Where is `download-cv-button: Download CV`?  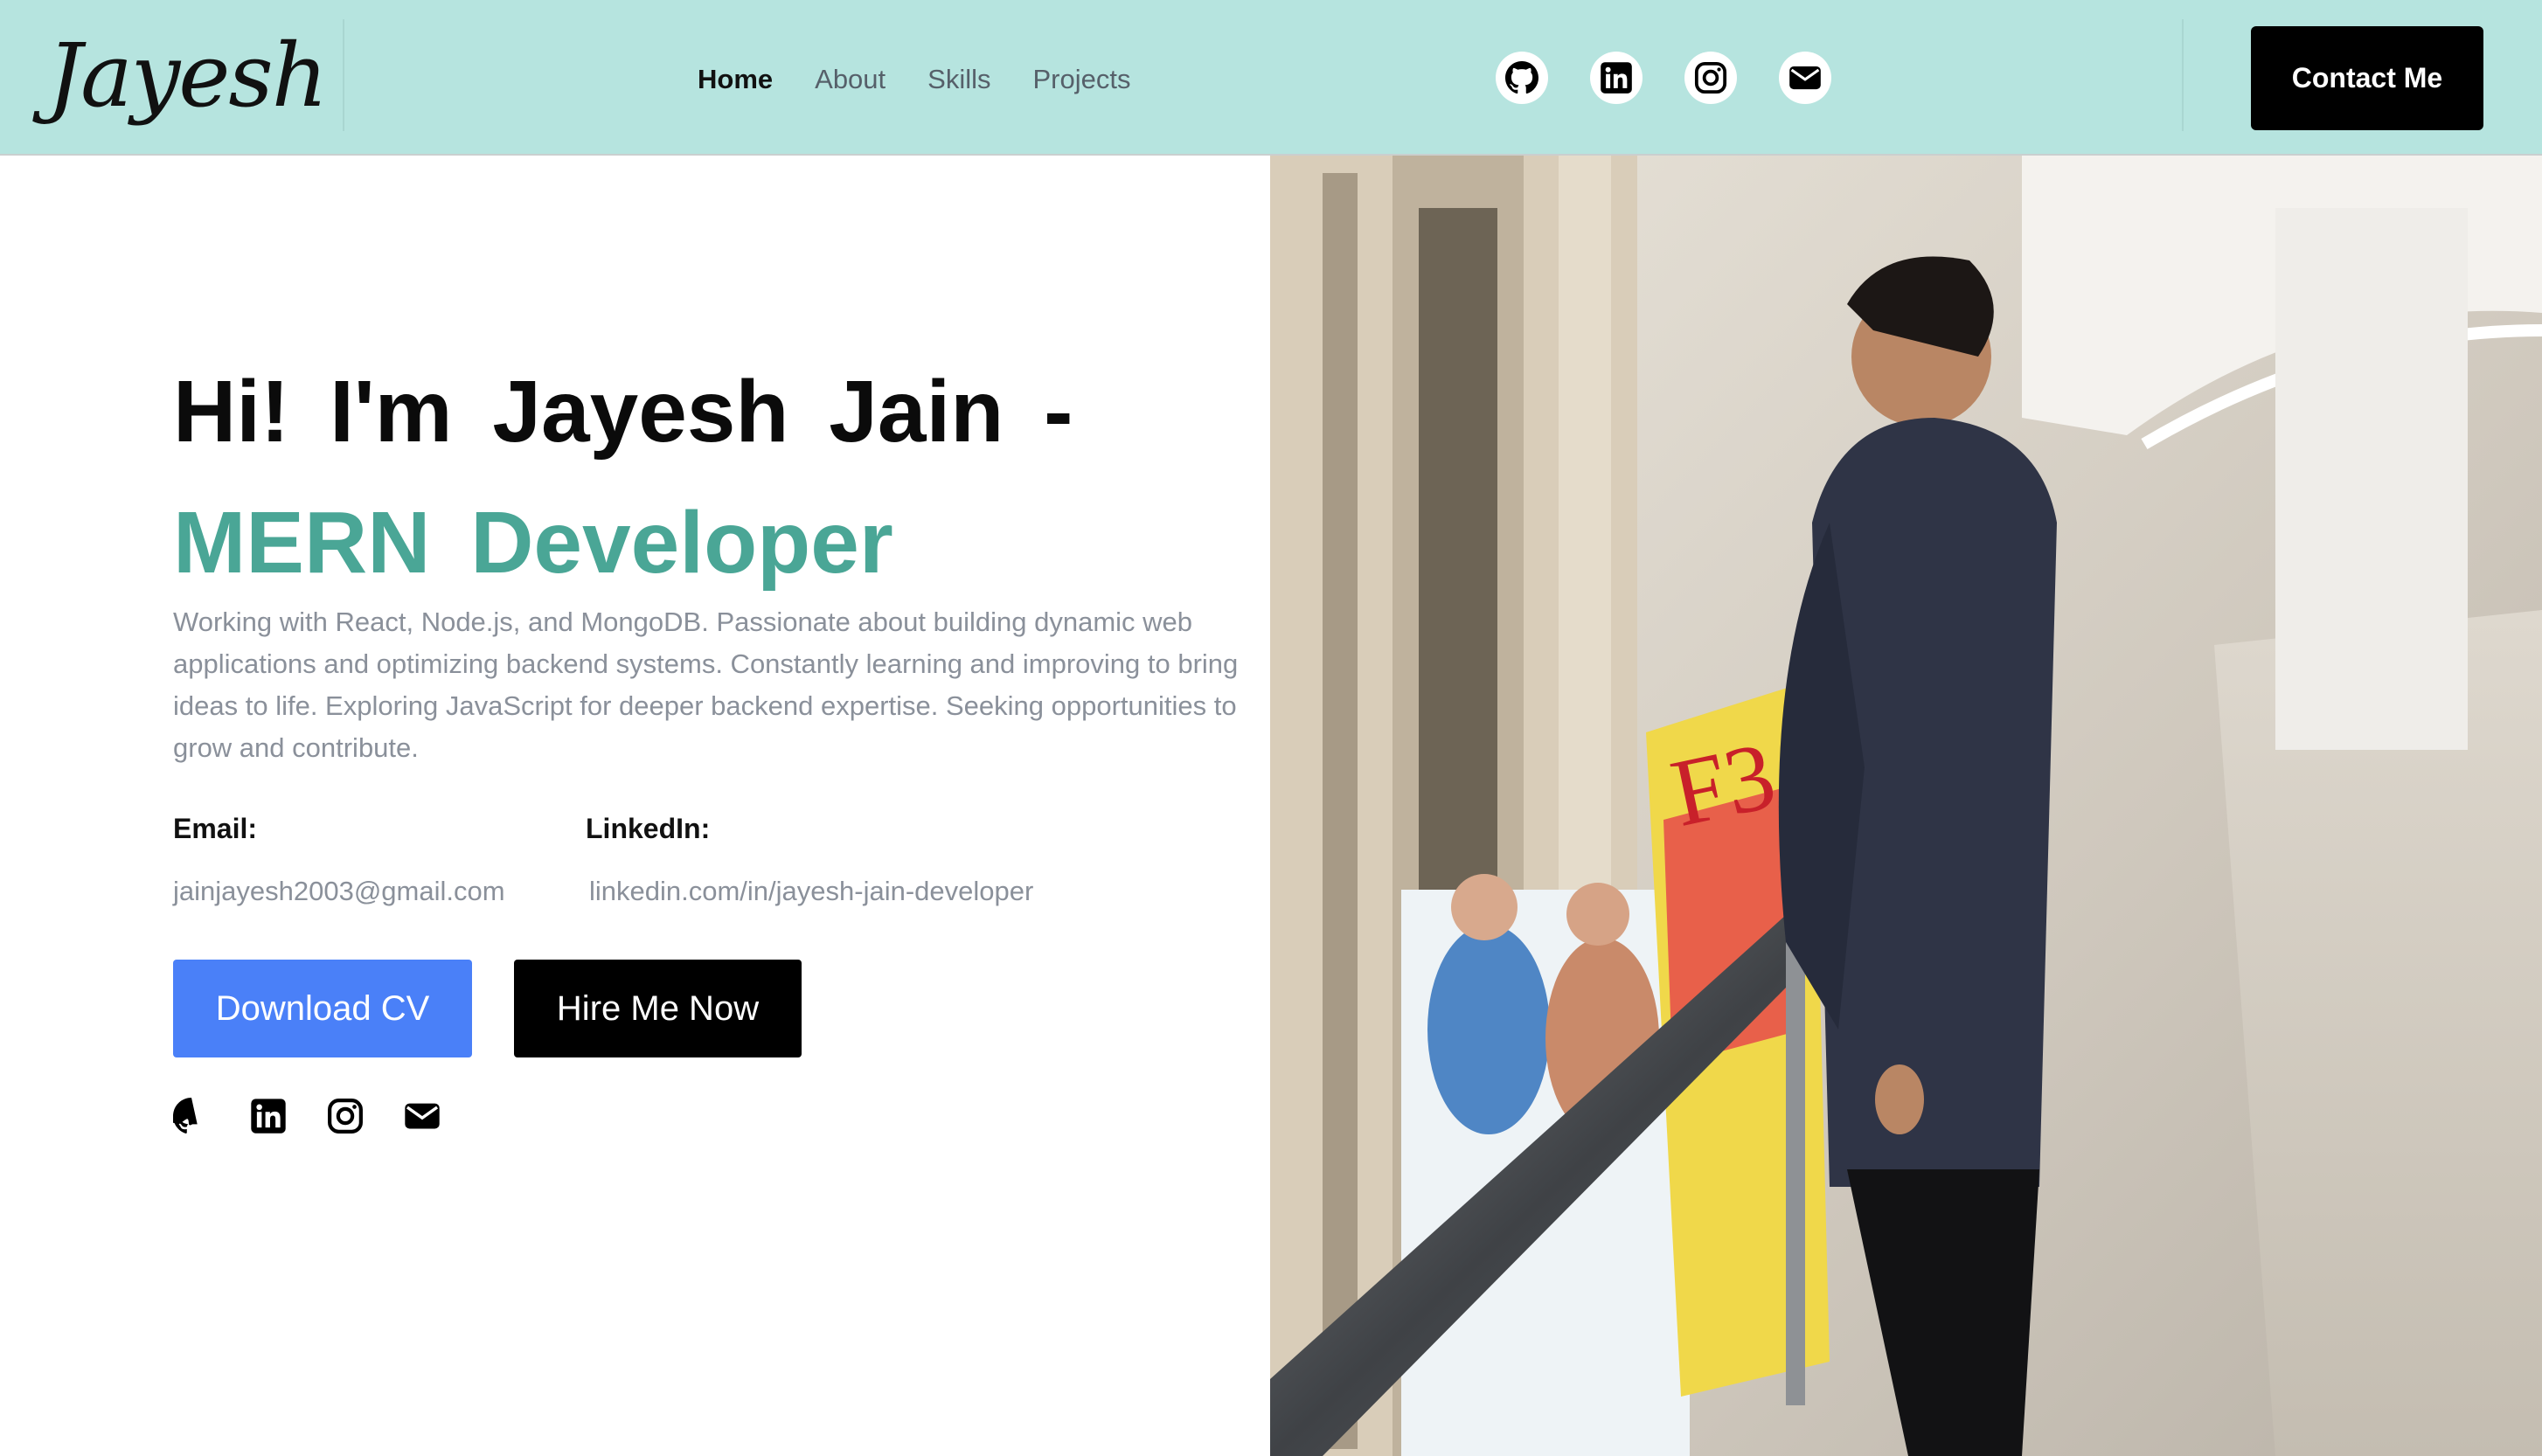
download-cv-button: Download CV is located at coordinates (322, 1008).